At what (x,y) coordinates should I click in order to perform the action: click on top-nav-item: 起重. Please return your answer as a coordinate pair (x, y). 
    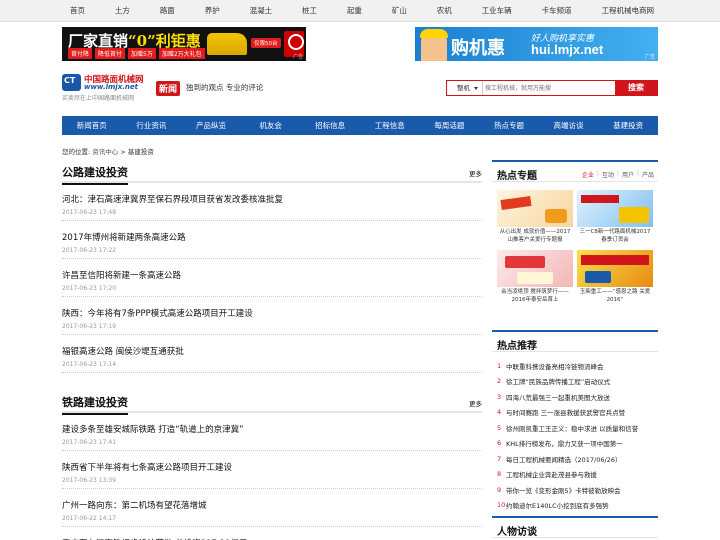
    Looking at the image, I should click on (354, 11).